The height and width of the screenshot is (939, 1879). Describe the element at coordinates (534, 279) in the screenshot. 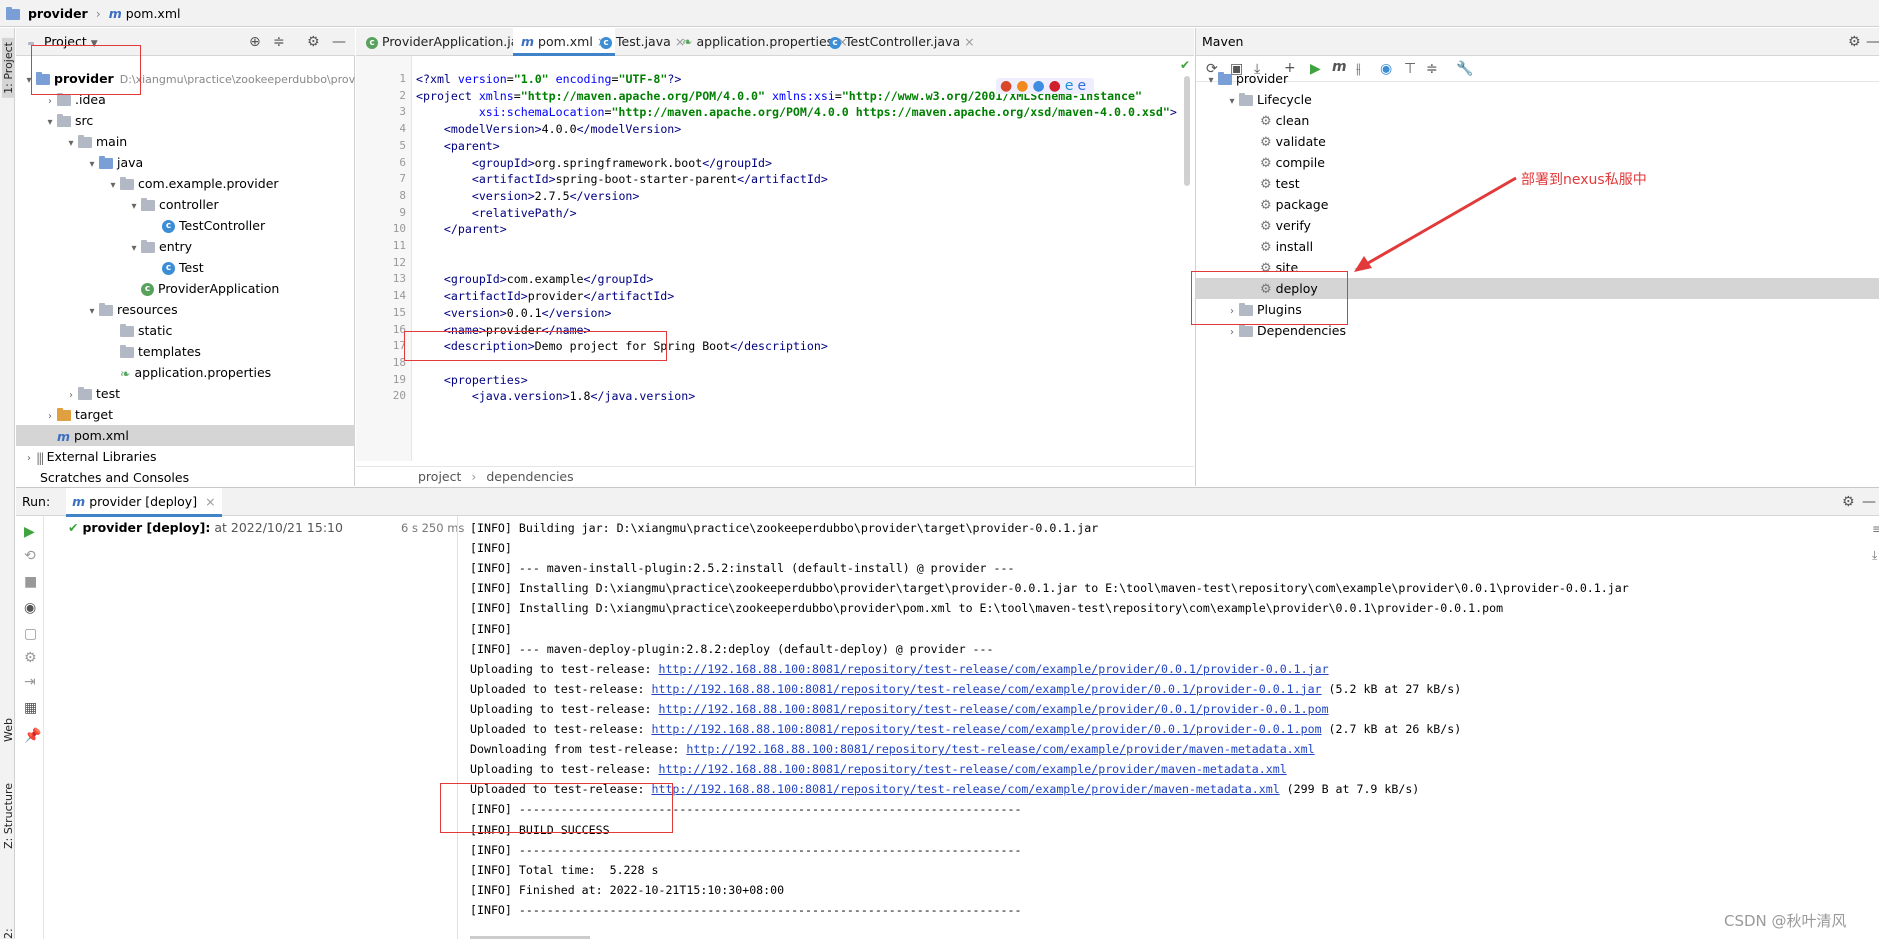

I see `code-line: <groupId>com.example</groupId>` at that location.